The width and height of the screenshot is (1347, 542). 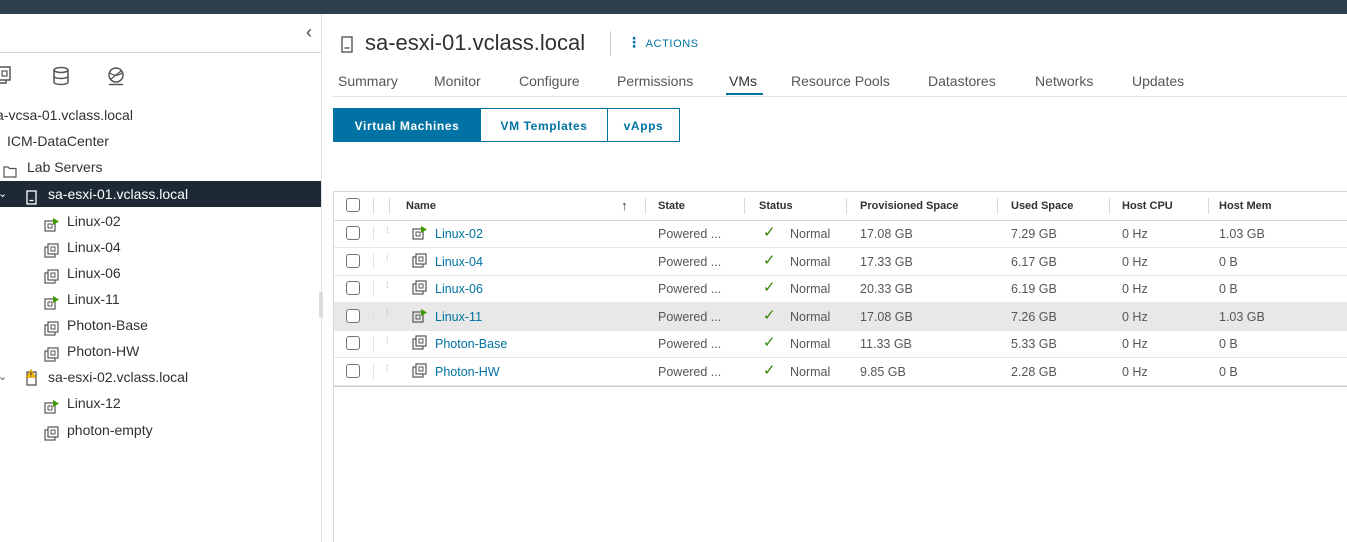 I want to click on tree-item-lab-servers: Lab Servers, so click(x=160, y=167).